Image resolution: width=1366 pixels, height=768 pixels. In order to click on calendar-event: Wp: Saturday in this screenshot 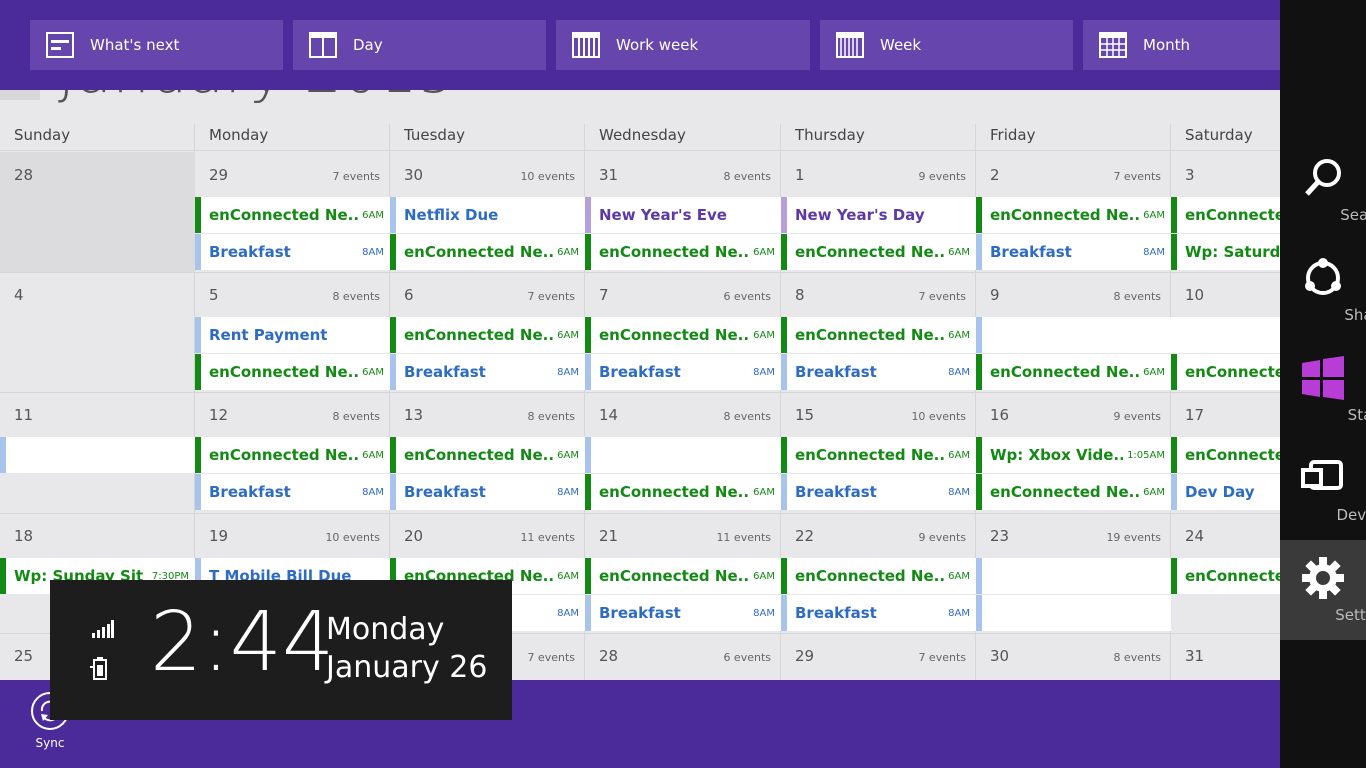, I will do `click(1225, 252)`.